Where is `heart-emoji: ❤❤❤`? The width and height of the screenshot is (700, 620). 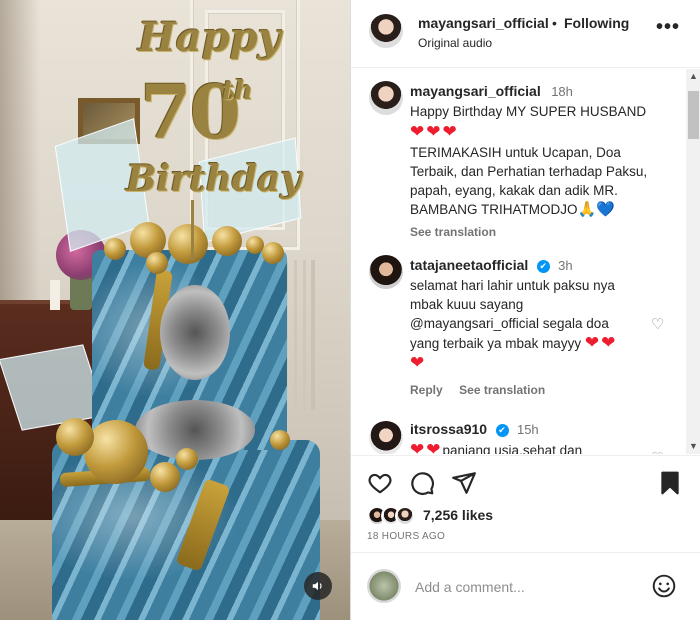
heart-emoji: ❤❤❤ is located at coordinates (434, 131).